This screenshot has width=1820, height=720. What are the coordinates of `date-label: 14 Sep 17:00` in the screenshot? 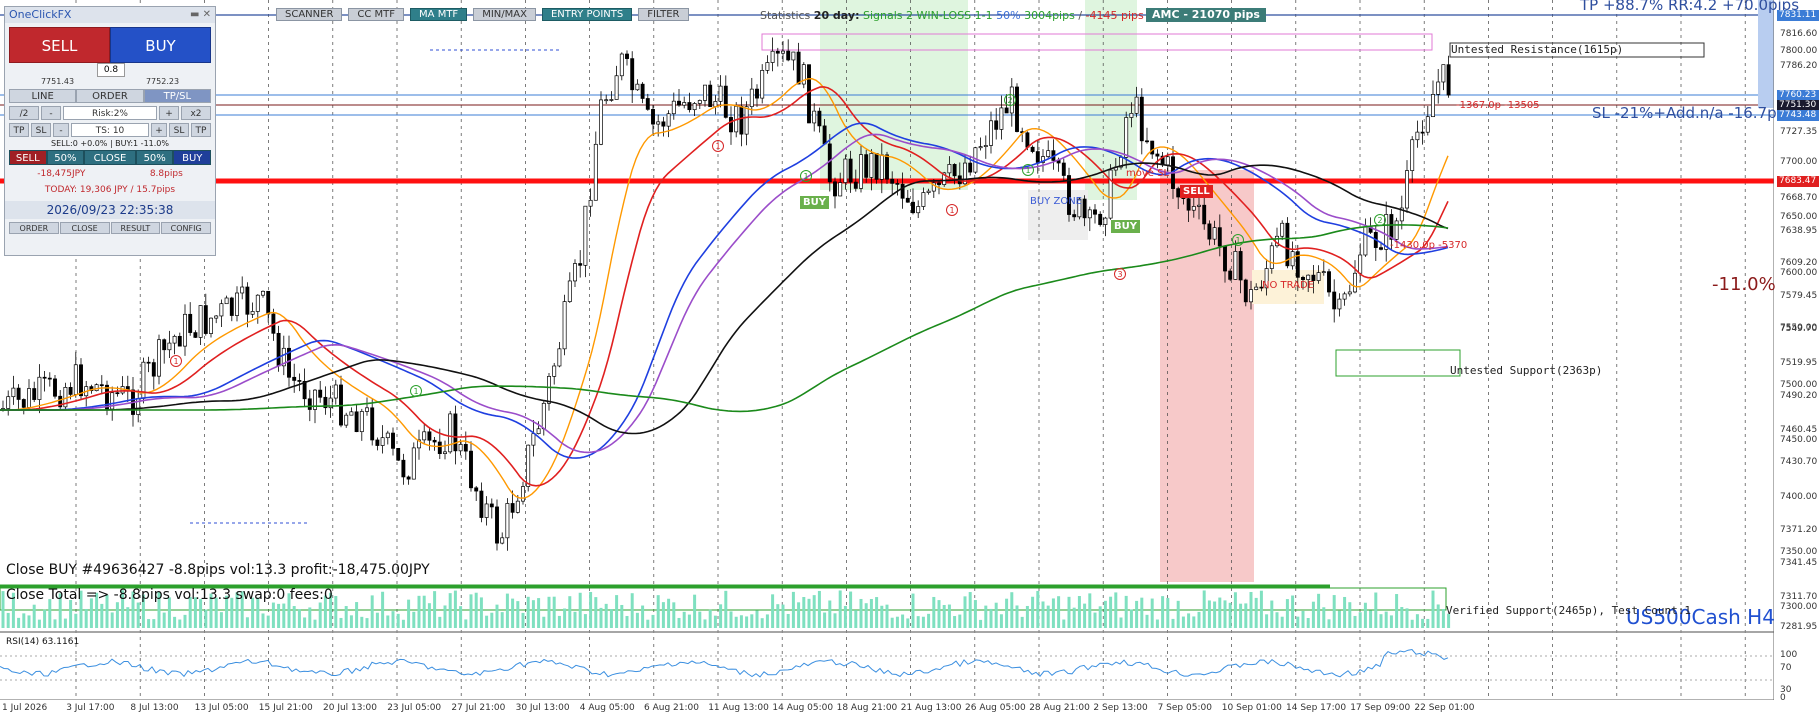 It's located at (1316, 708).